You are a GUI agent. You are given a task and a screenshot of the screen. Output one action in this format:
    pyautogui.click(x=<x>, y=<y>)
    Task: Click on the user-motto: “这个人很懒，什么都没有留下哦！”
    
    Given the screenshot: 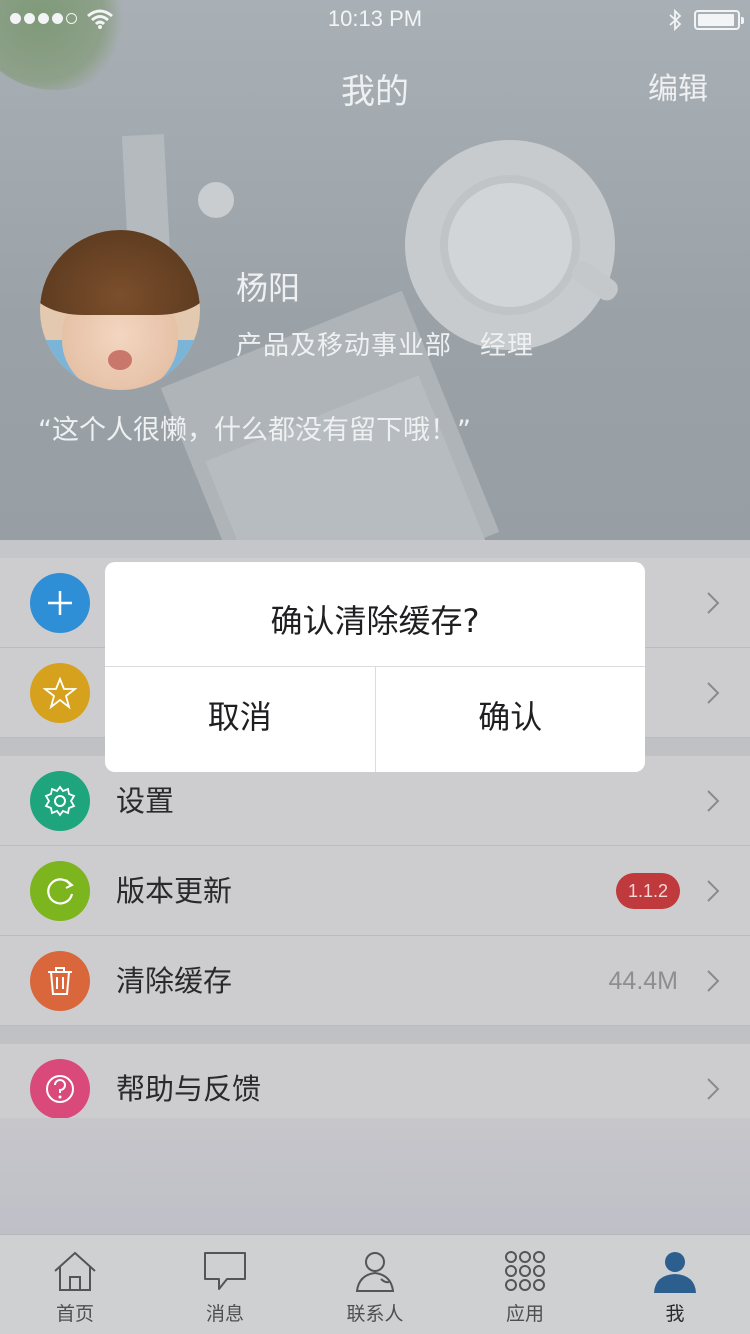 What is the action you would take?
    pyautogui.click(x=254, y=430)
    